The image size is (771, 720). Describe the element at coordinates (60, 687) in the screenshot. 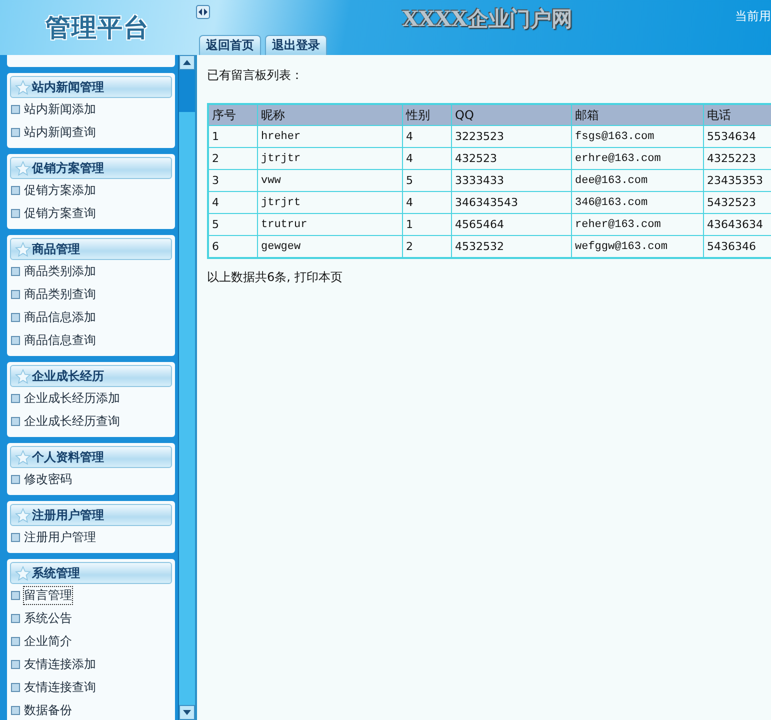

I see `menu-link: 友情连接查询` at that location.